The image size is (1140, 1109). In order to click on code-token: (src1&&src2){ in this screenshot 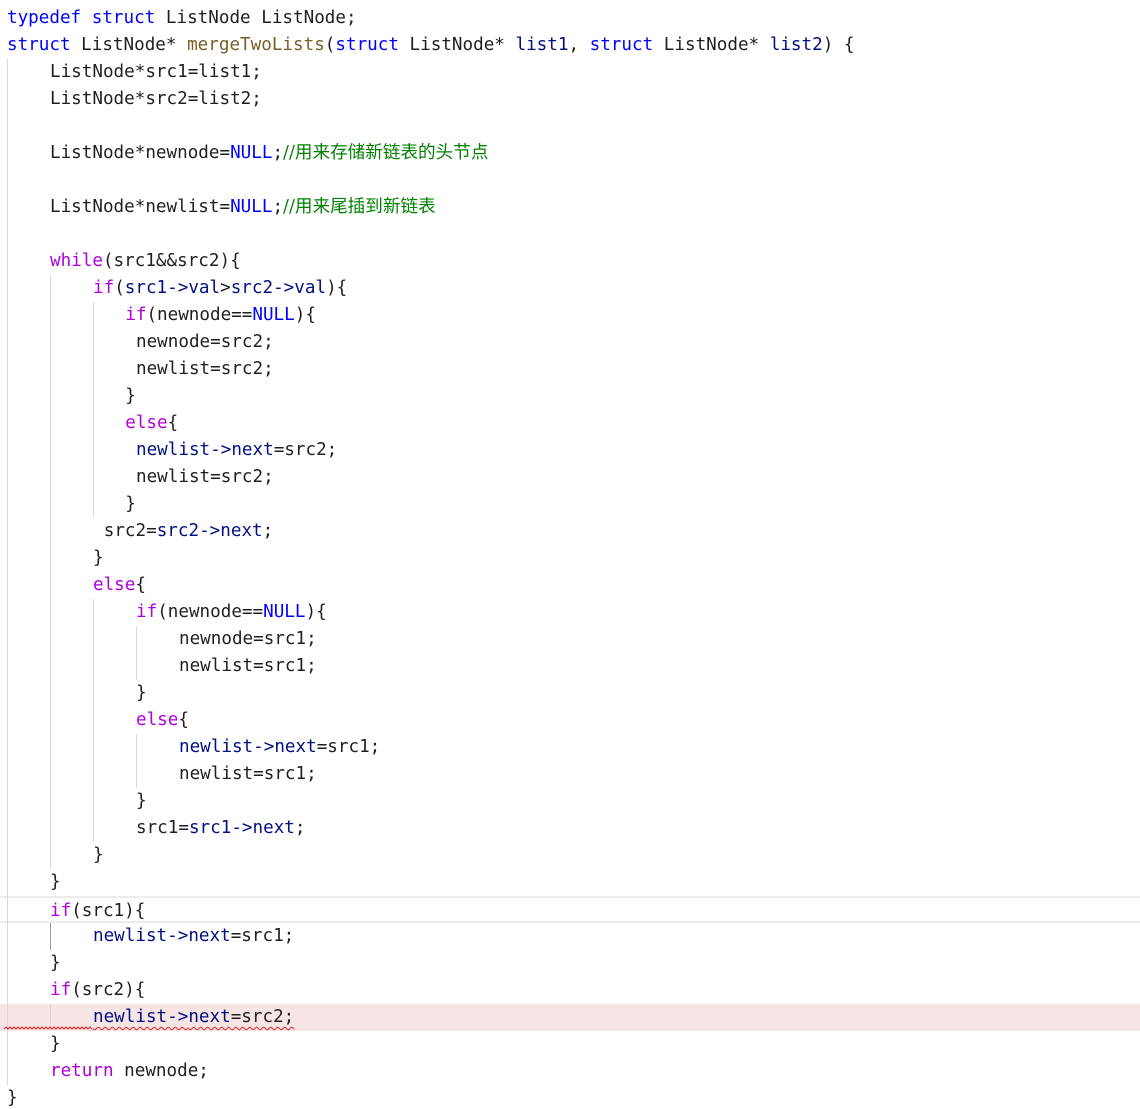, I will do `click(171, 261)`.